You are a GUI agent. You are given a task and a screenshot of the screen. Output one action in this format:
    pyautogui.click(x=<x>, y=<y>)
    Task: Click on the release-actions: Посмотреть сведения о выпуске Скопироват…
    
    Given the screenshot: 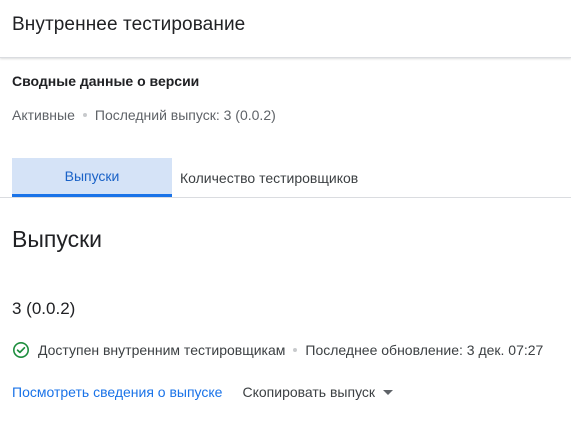 What is the action you would take?
    pyautogui.click(x=203, y=392)
    